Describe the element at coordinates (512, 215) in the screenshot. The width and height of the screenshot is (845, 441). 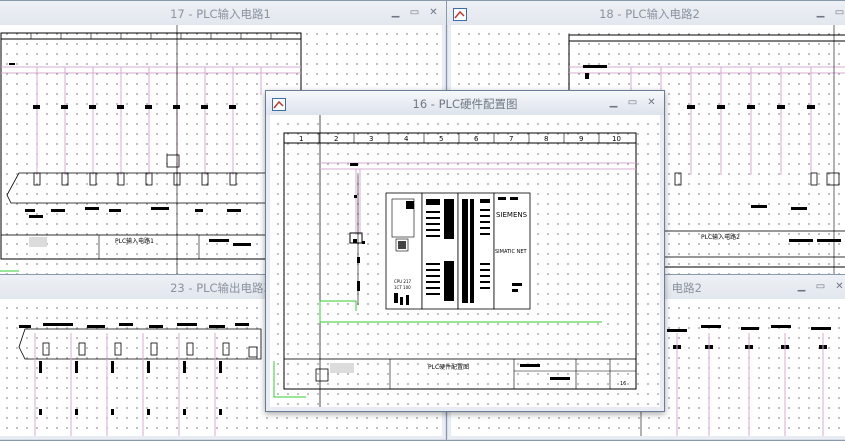
I see `siemens-brand: SIEMENS` at that location.